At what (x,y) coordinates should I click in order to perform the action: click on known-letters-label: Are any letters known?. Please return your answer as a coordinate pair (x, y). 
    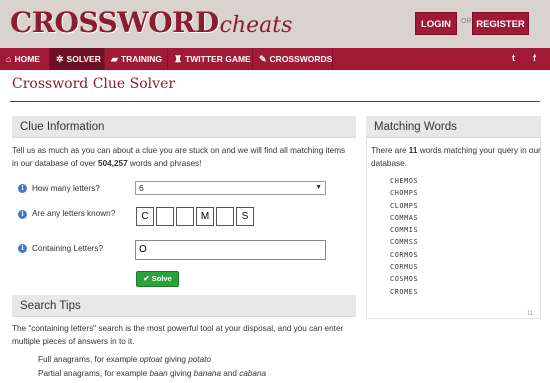
    Looking at the image, I should click on (74, 213).